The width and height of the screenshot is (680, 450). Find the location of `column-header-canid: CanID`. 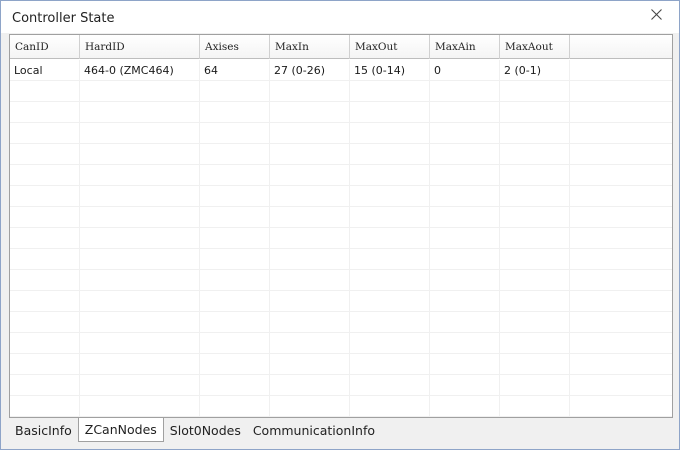

column-header-canid: CanID is located at coordinates (45, 47).